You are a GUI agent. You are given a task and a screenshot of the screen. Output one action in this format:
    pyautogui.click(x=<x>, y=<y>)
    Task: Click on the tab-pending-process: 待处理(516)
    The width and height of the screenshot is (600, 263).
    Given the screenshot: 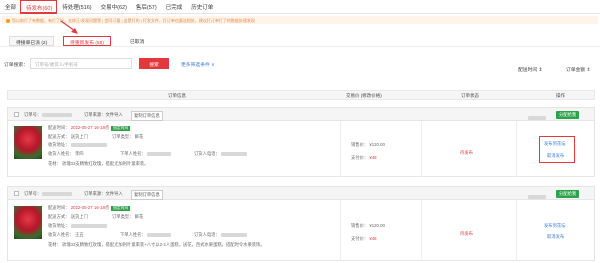 What is the action you would take?
    pyautogui.click(x=76, y=7)
    